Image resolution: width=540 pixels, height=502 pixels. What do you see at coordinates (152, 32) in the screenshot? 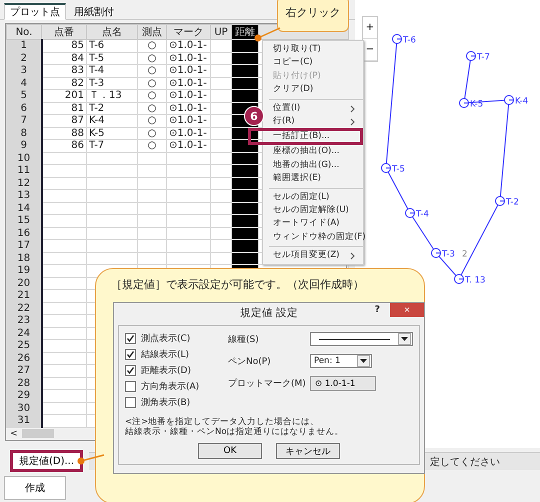
I see `column-header: 測点` at bounding box center [152, 32].